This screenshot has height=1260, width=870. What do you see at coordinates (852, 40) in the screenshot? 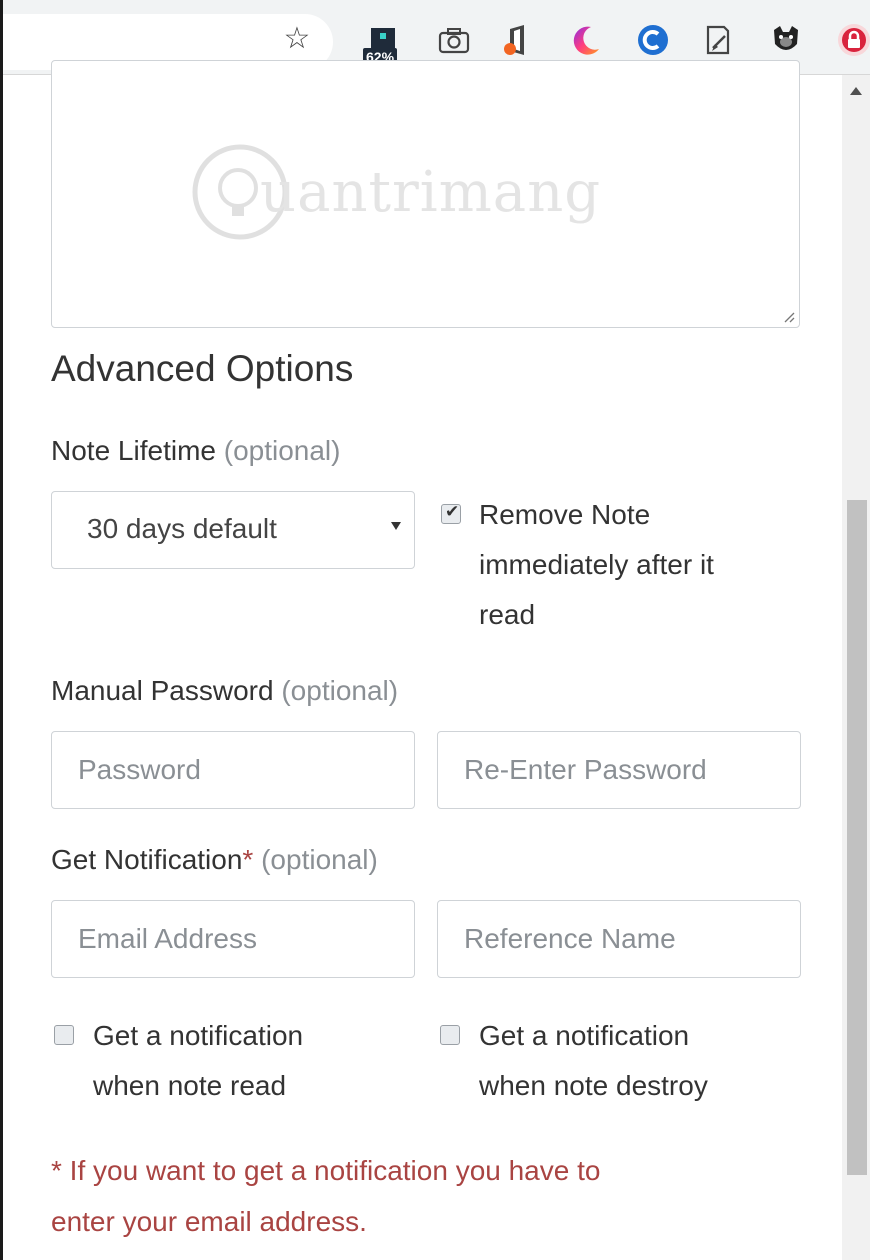
I see `lock-extension-icon` at bounding box center [852, 40].